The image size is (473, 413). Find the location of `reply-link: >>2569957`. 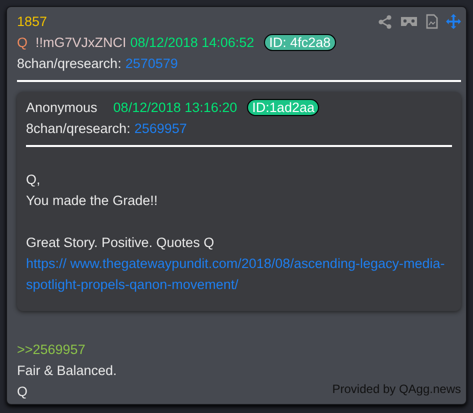

reply-link: >>2569957 is located at coordinates (51, 349).